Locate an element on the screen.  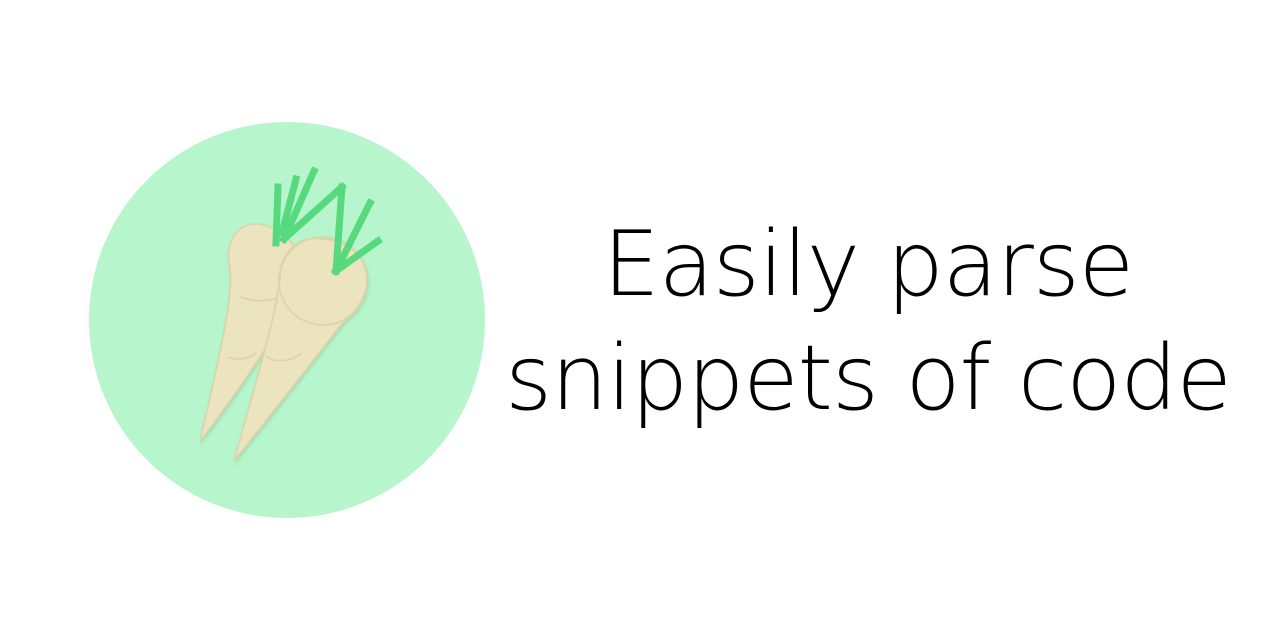
tagline-line-1: Easily parse is located at coordinates (868, 264).